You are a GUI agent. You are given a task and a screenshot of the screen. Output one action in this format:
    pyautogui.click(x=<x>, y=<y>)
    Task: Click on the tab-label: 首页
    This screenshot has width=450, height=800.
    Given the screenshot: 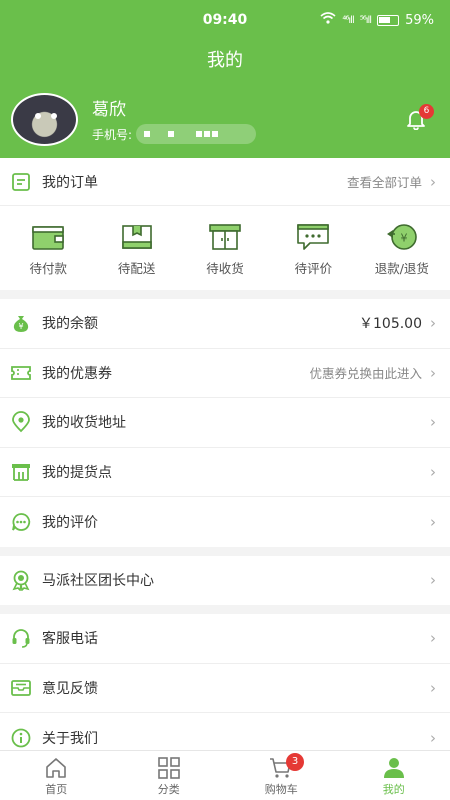 What is the action you would take?
    pyautogui.click(x=56, y=789)
    